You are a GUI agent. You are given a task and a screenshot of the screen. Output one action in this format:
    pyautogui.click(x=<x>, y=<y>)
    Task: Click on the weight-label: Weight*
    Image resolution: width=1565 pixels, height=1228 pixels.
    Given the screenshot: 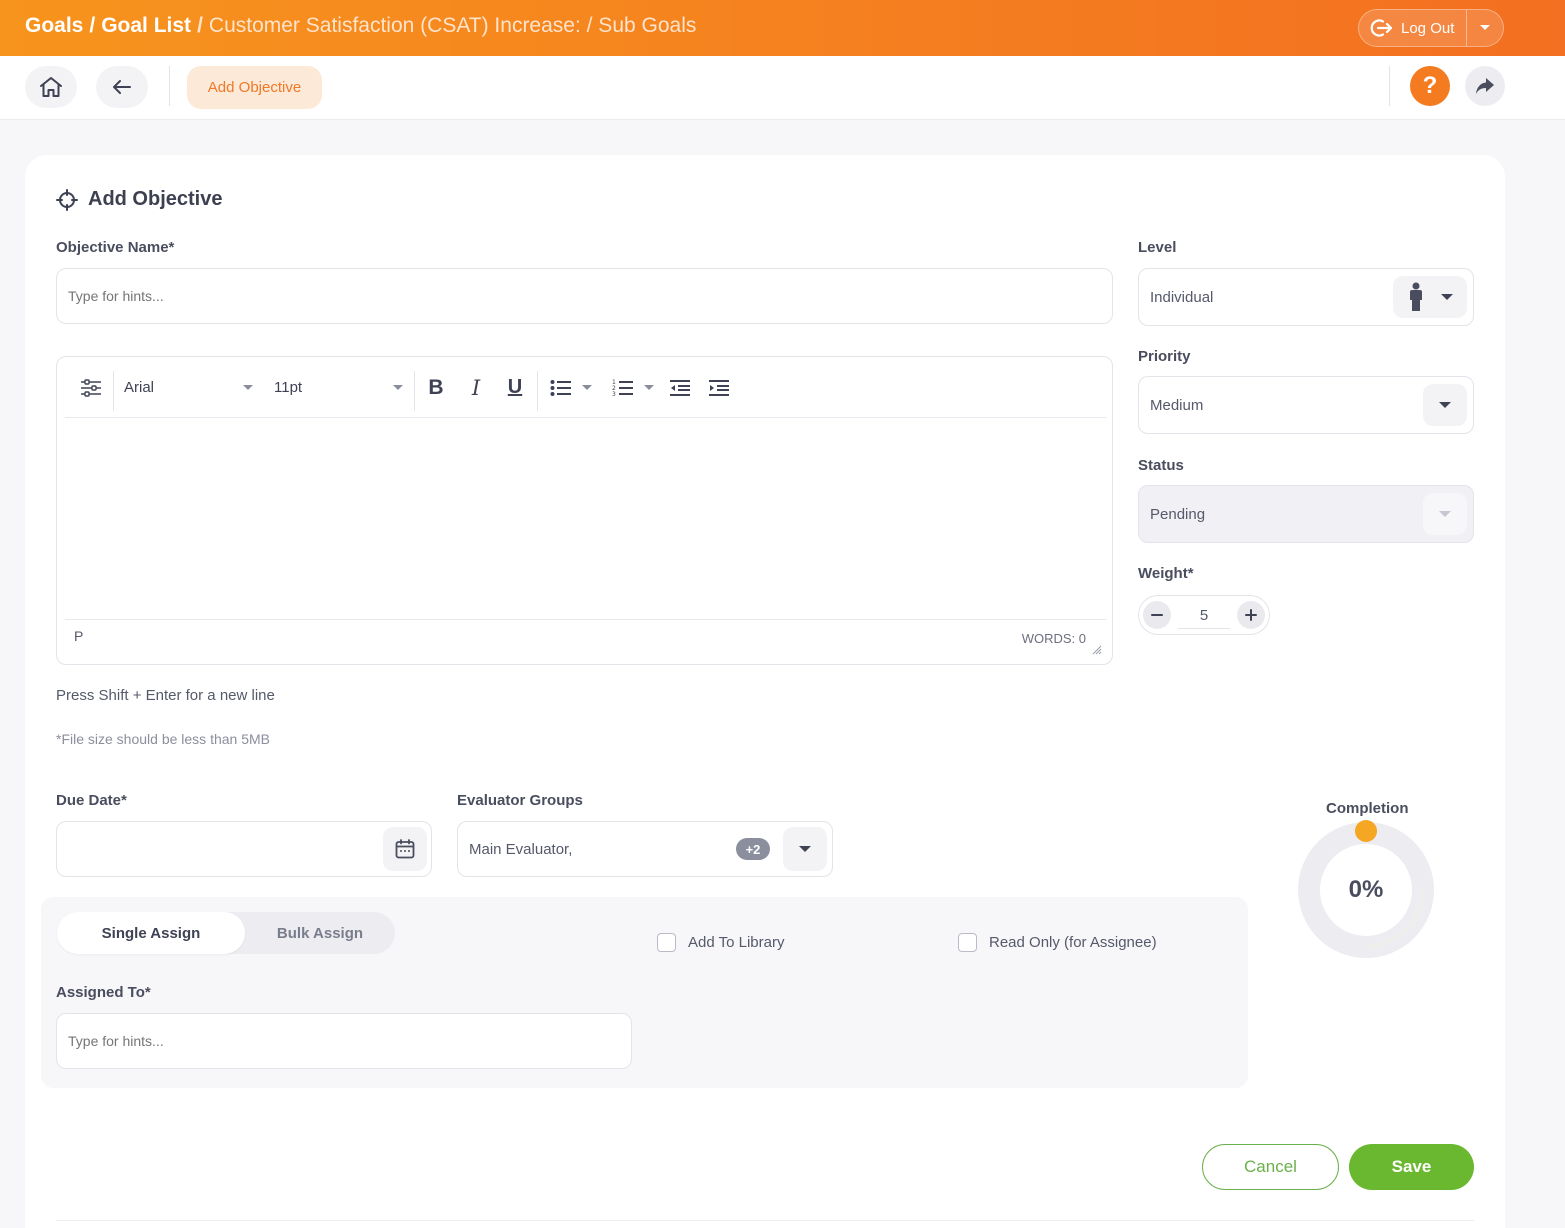 What is the action you would take?
    pyautogui.click(x=1166, y=573)
    